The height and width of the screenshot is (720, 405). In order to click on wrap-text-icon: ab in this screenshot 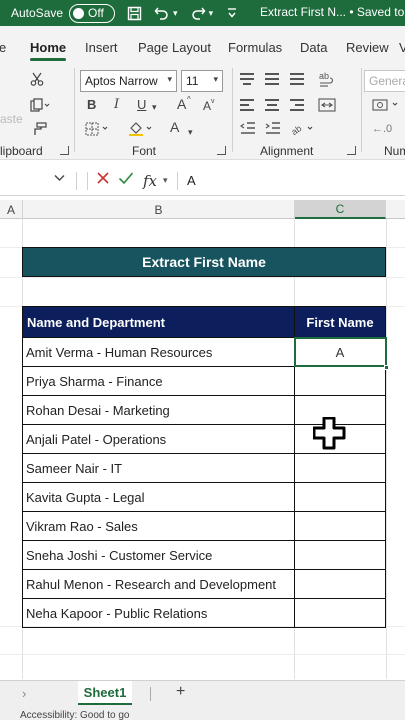, I will do `click(327, 80)`.